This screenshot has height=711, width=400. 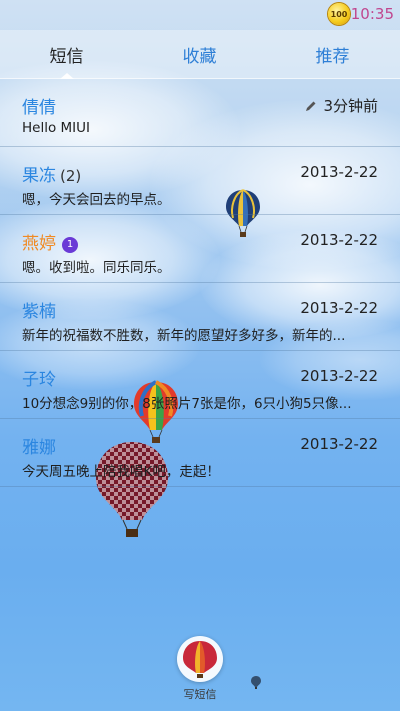 I want to click on message-snippet: 嗯。收到啦。同乐同乐。, so click(x=96, y=268).